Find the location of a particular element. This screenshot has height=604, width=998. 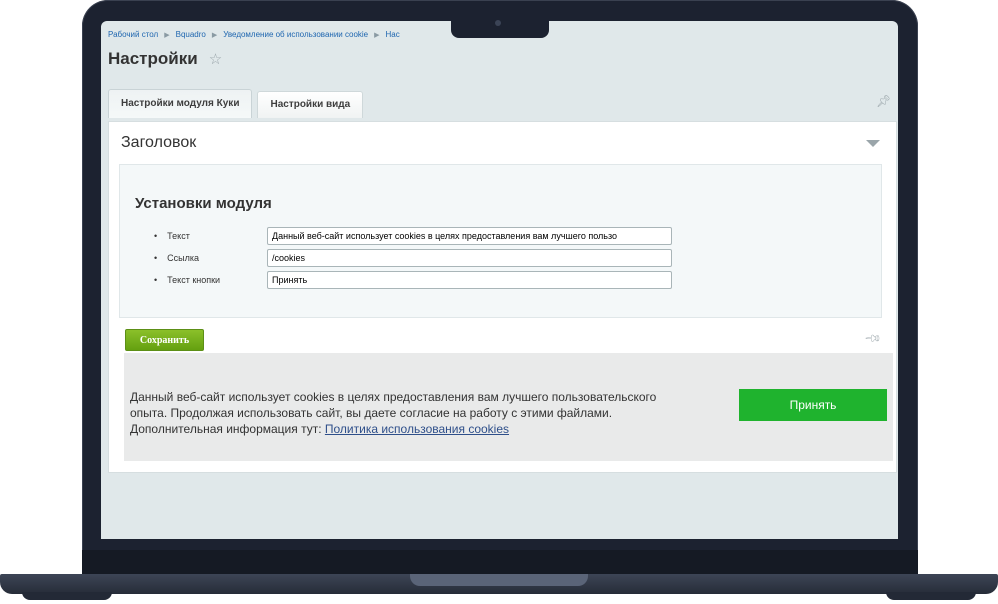

title-row: Настройки ☆ is located at coordinates (165, 59).